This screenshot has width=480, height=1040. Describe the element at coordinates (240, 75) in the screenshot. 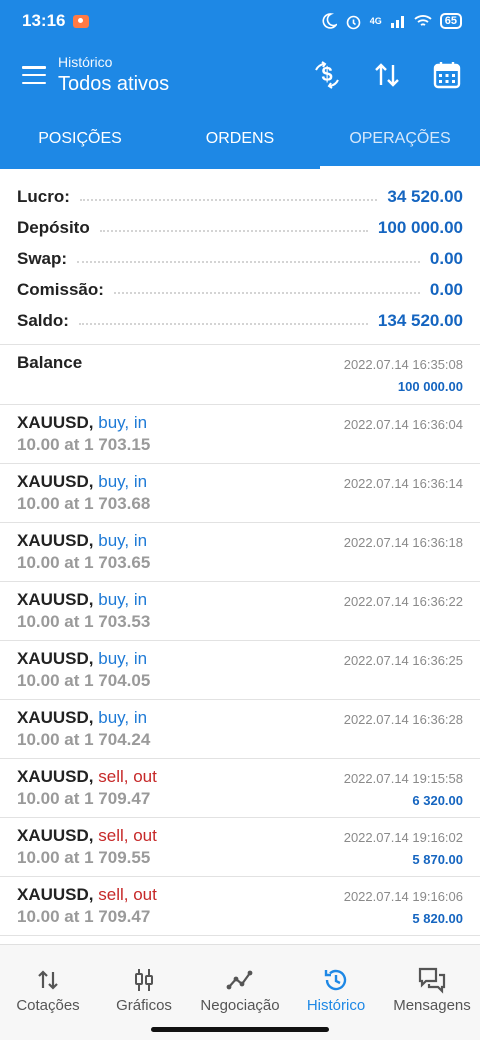

I see `app-bar: Histórico Todos ativos $` at that location.